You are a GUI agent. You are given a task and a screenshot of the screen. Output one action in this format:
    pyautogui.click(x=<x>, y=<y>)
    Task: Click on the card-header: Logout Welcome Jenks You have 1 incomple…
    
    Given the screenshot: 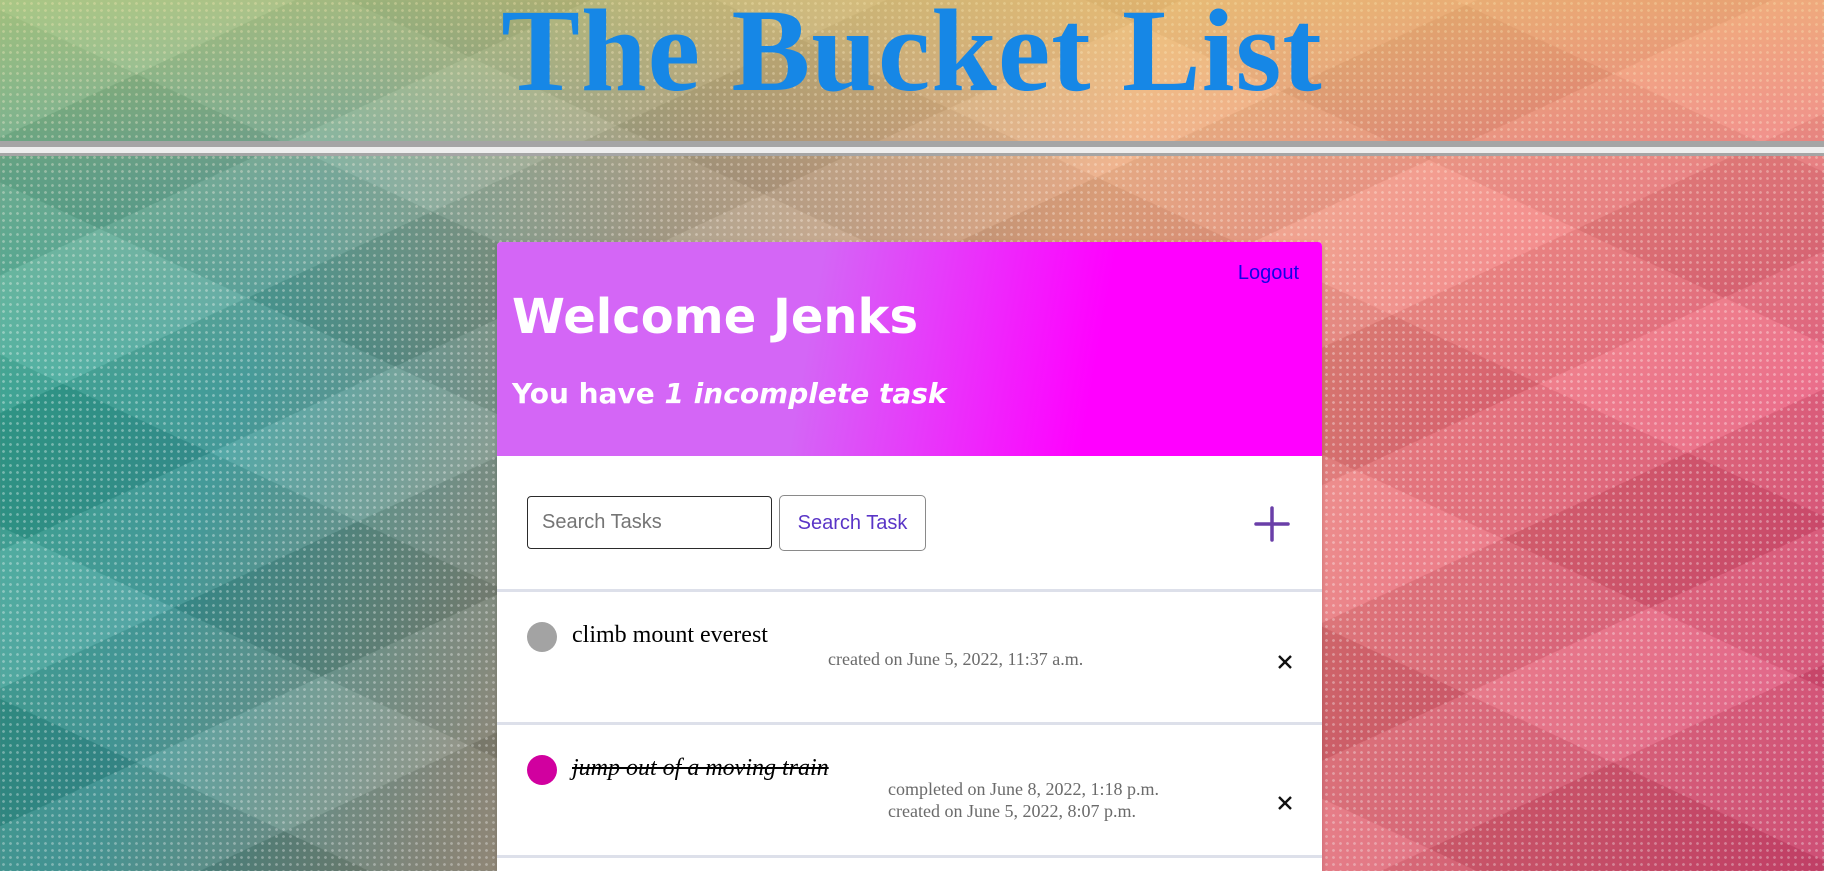 What is the action you would take?
    pyautogui.click(x=909, y=349)
    